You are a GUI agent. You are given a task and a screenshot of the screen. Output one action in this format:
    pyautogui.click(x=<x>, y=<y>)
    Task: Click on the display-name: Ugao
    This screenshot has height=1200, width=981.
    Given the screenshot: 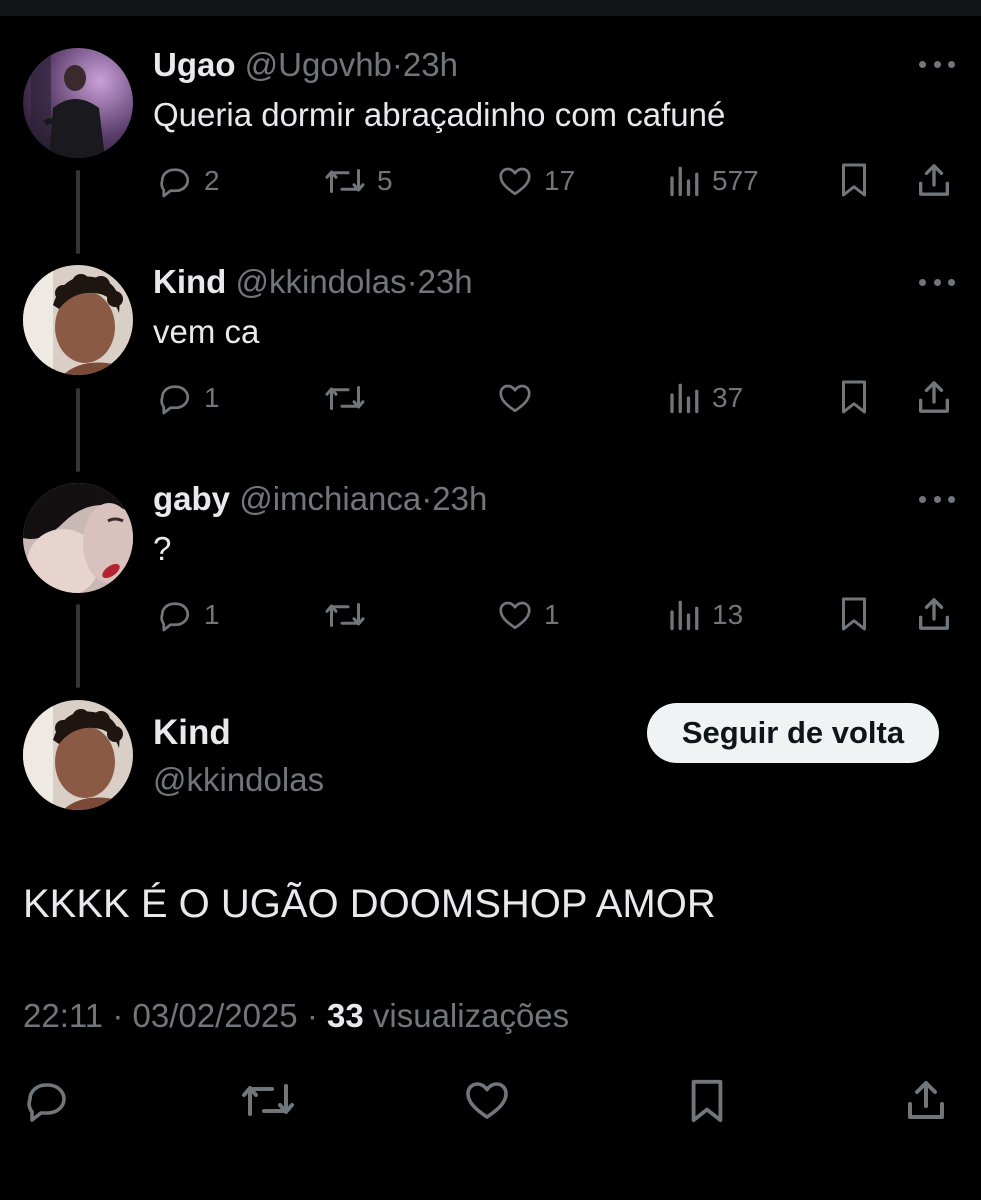 What is the action you would take?
    pyautogui.click(x=194, y=64)
    